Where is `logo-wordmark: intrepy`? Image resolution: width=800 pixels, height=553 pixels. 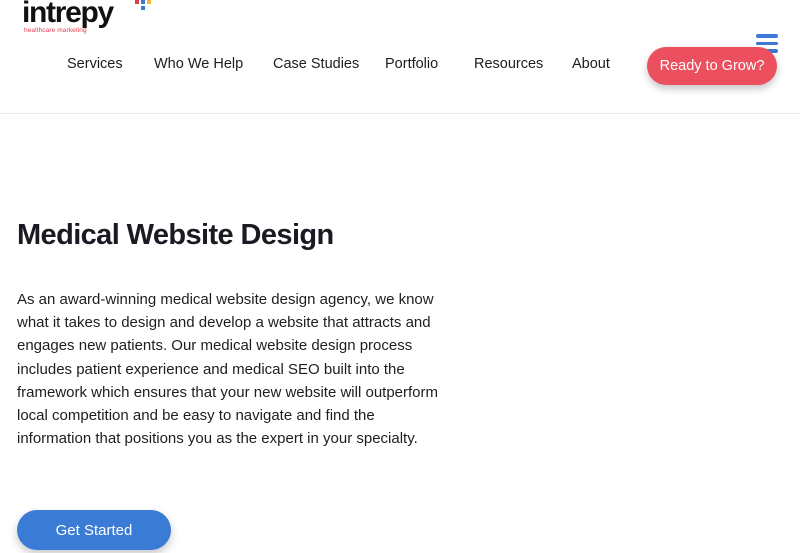
logo-wordmark: intrepy is located at coordinates (68, 14).